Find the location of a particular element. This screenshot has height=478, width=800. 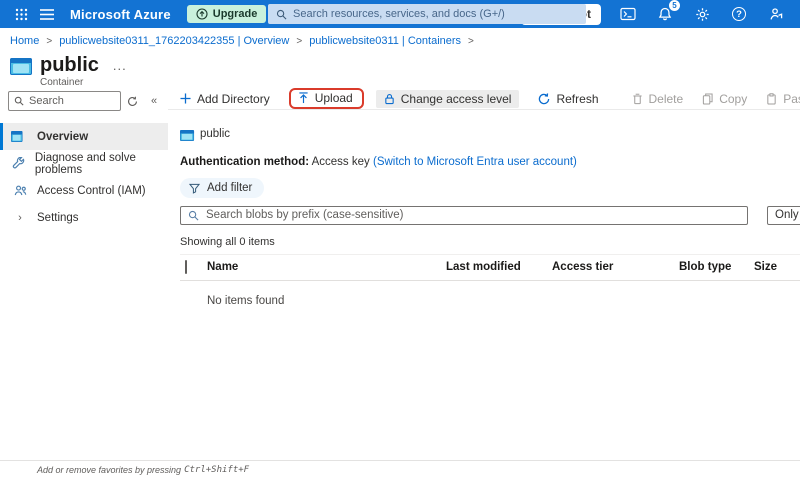

command-bar: Add Directory Upload Change access level is located at coordinates (484, 99).